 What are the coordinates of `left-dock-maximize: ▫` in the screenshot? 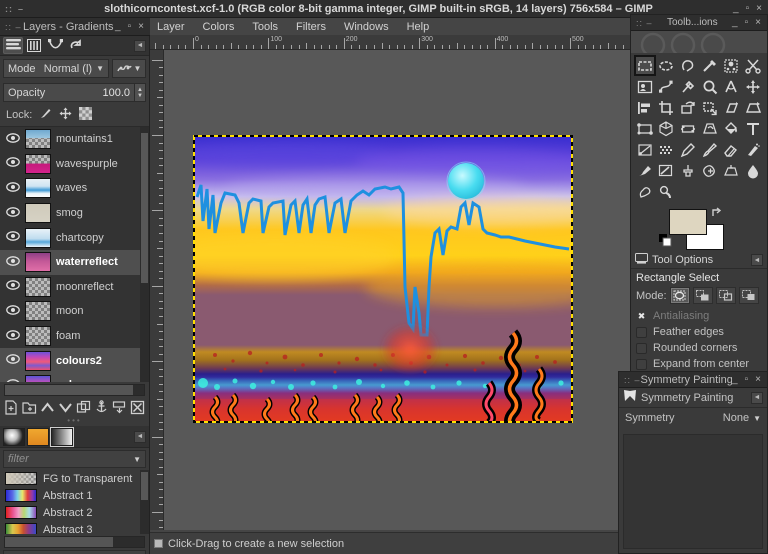 It's located at (130, 26).